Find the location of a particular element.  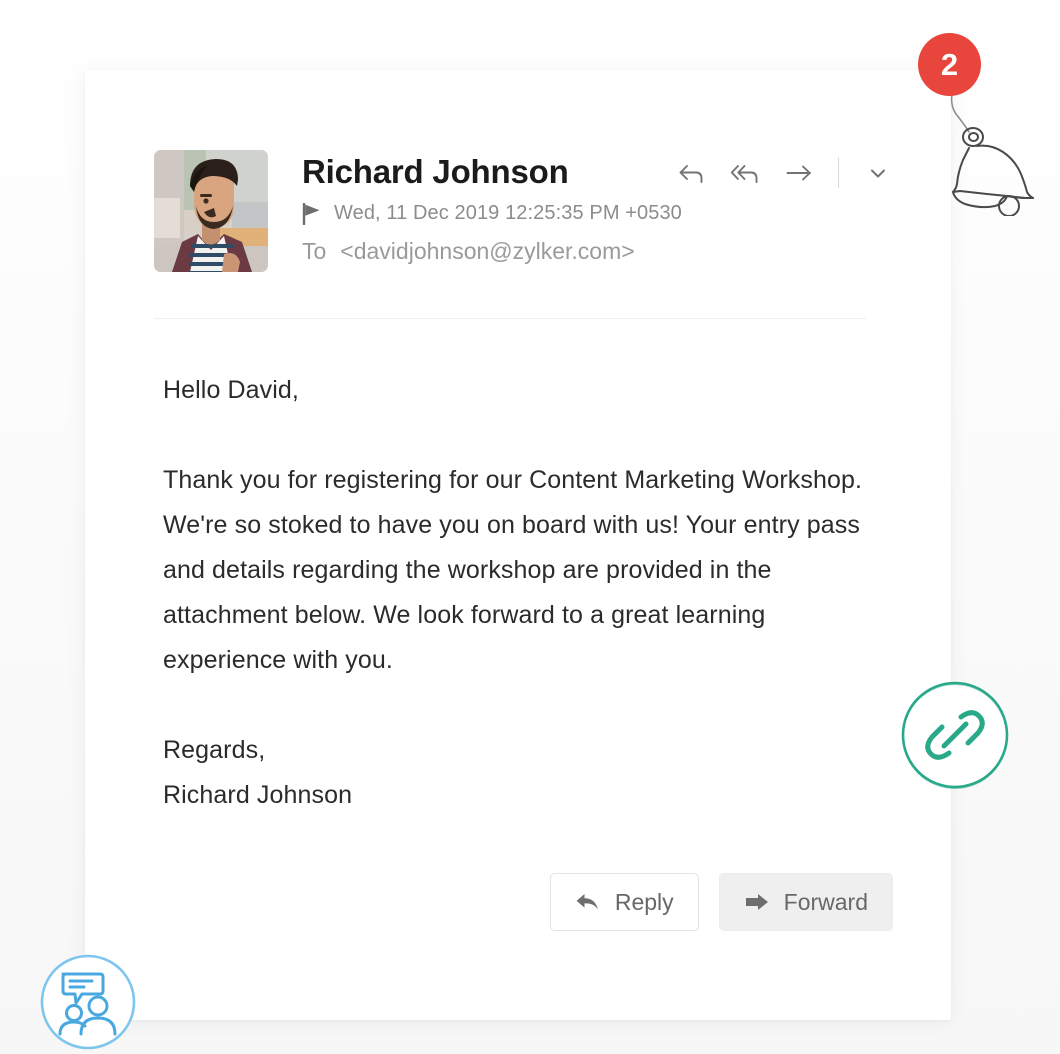

to-label: To is located at coordinates (314, 251).